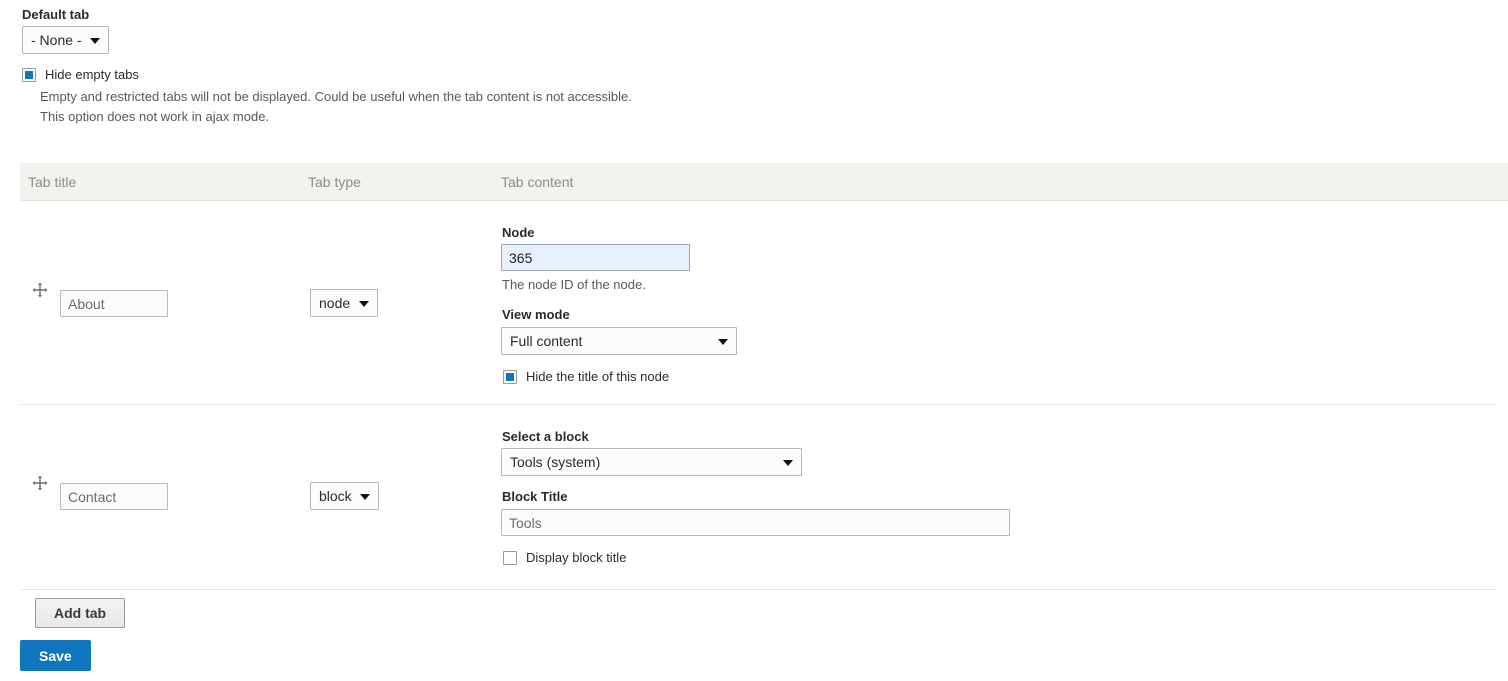 This screenshot has width=1508, height=681. Describe the element at coordinates (335, 303) in the screenshot. I see `tab-type-value-row-1: node` at that location.